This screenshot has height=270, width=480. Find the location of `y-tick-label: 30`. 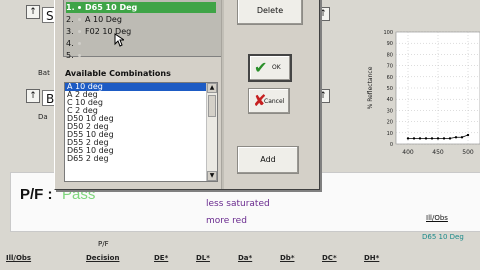

y-tick-label: 30 is located at coordinates (390, 111).